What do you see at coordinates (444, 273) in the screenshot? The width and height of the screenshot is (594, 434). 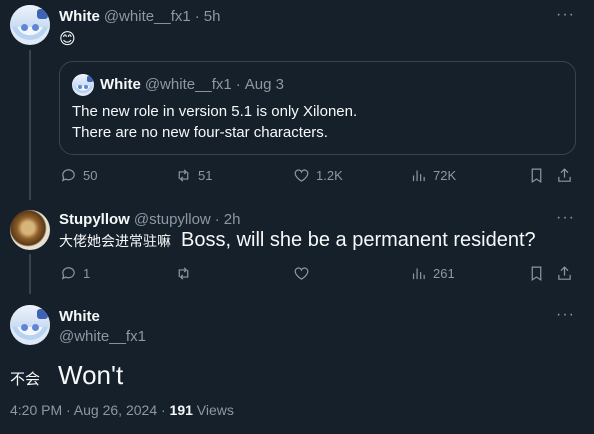 I see `view-count: 261` at bounding box center [444, 273].